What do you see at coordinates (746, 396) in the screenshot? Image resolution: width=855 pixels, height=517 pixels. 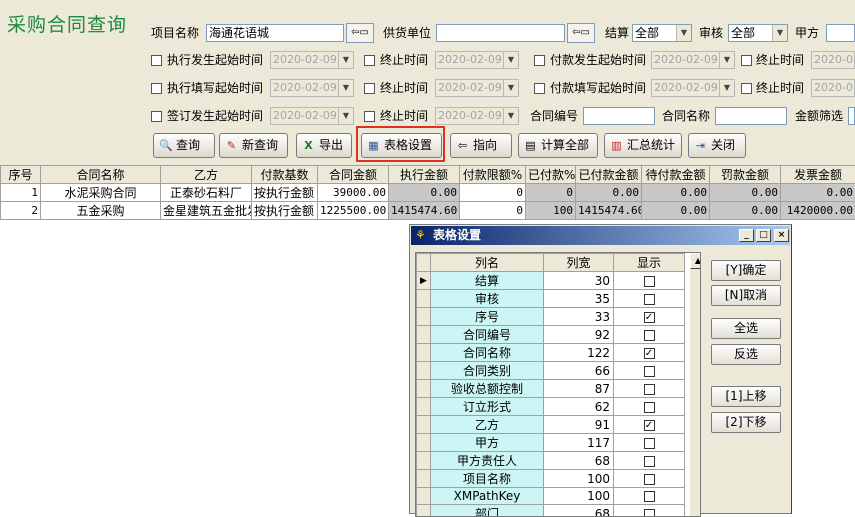 I see `move-up-button: [1]上移` at bounding box center [746, 396].